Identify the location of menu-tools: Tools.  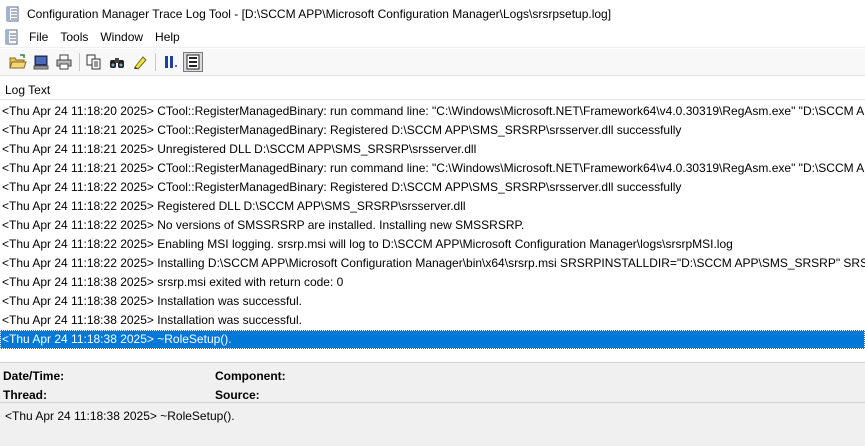
(76, 37).